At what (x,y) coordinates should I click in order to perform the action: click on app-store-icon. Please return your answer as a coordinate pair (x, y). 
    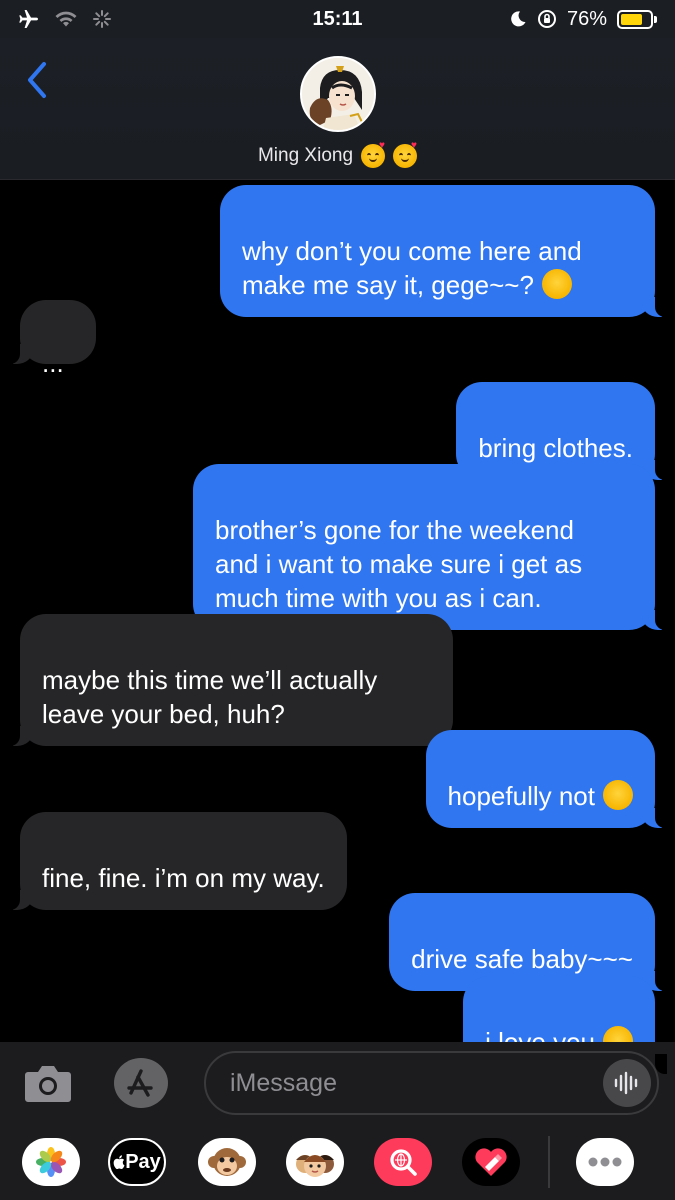
    Looking at the image, I should click on (140, 1083).